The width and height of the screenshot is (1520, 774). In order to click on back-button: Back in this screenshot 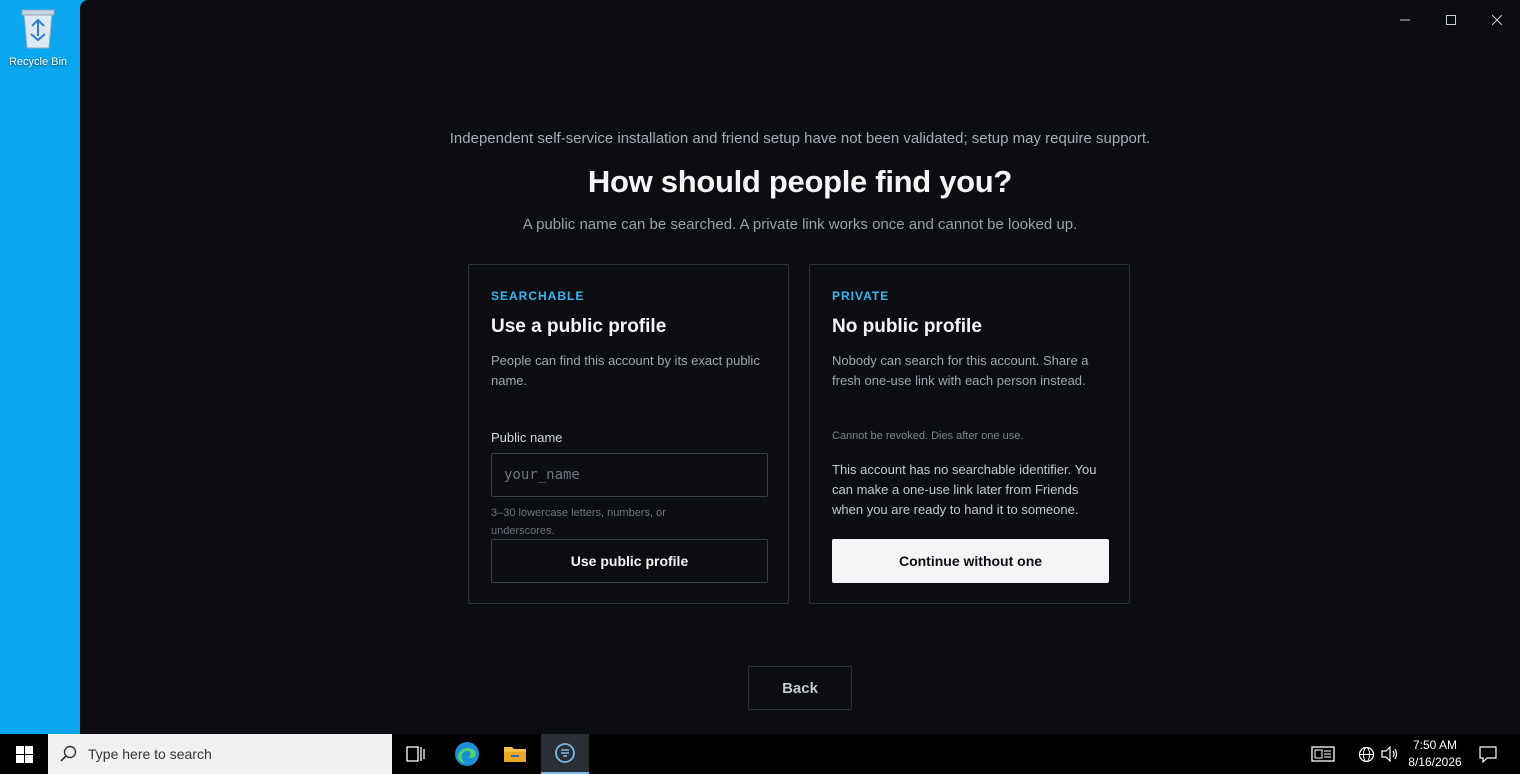, I will do `click(800, 688)`.